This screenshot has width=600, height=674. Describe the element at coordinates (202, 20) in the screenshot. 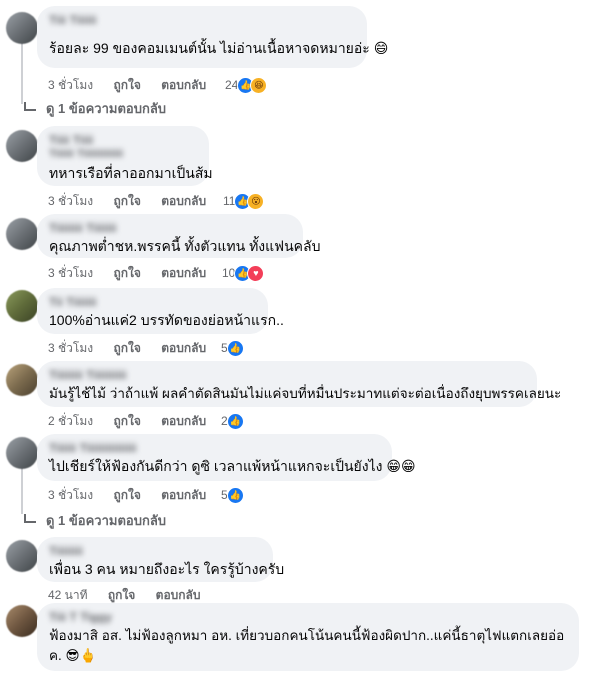

I see `commenter-name: Tiii Tiiiiii` at that location.